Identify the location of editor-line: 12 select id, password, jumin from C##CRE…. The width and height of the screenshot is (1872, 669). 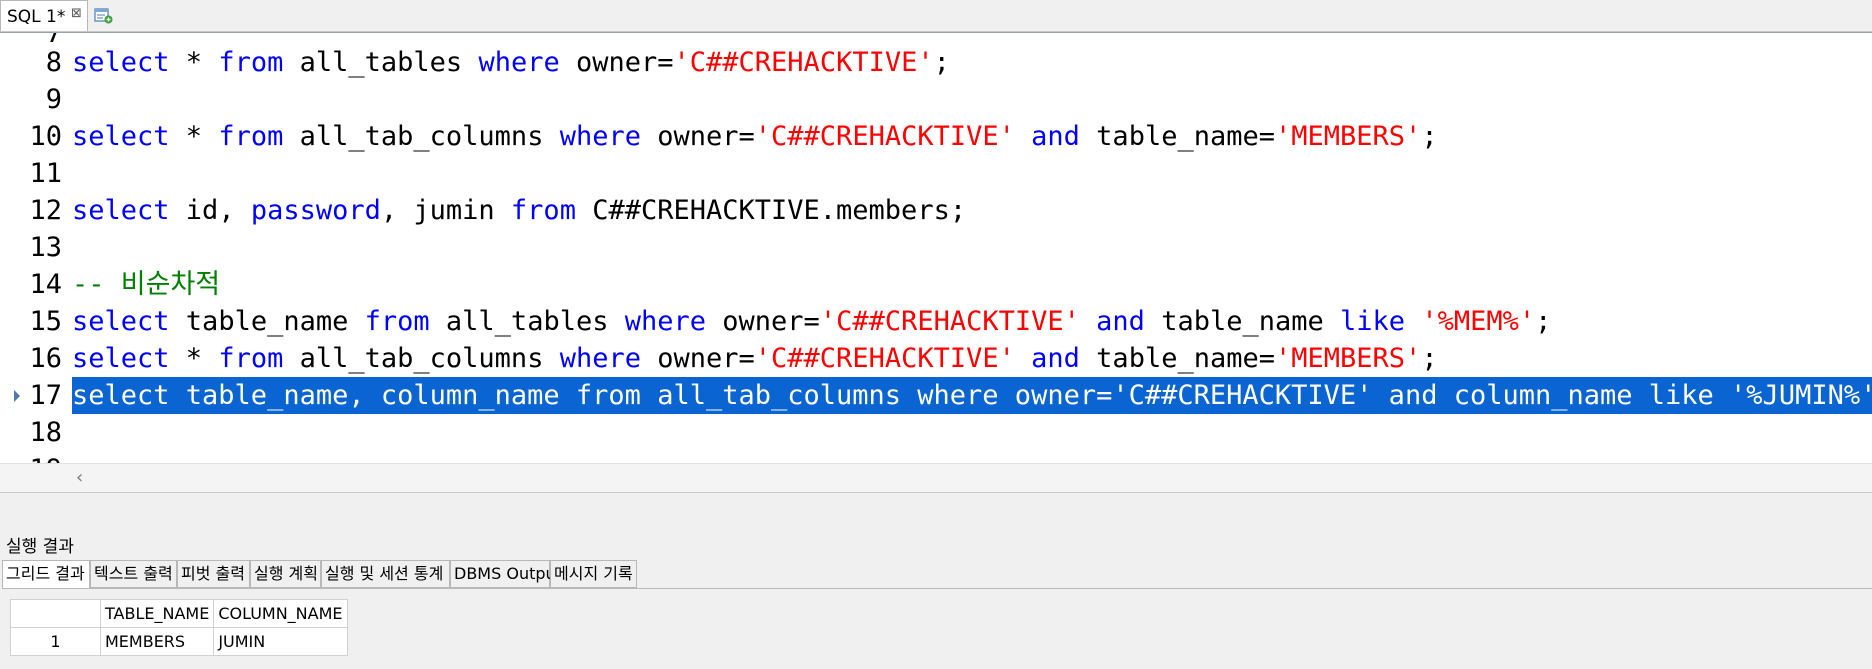
(936, 210).